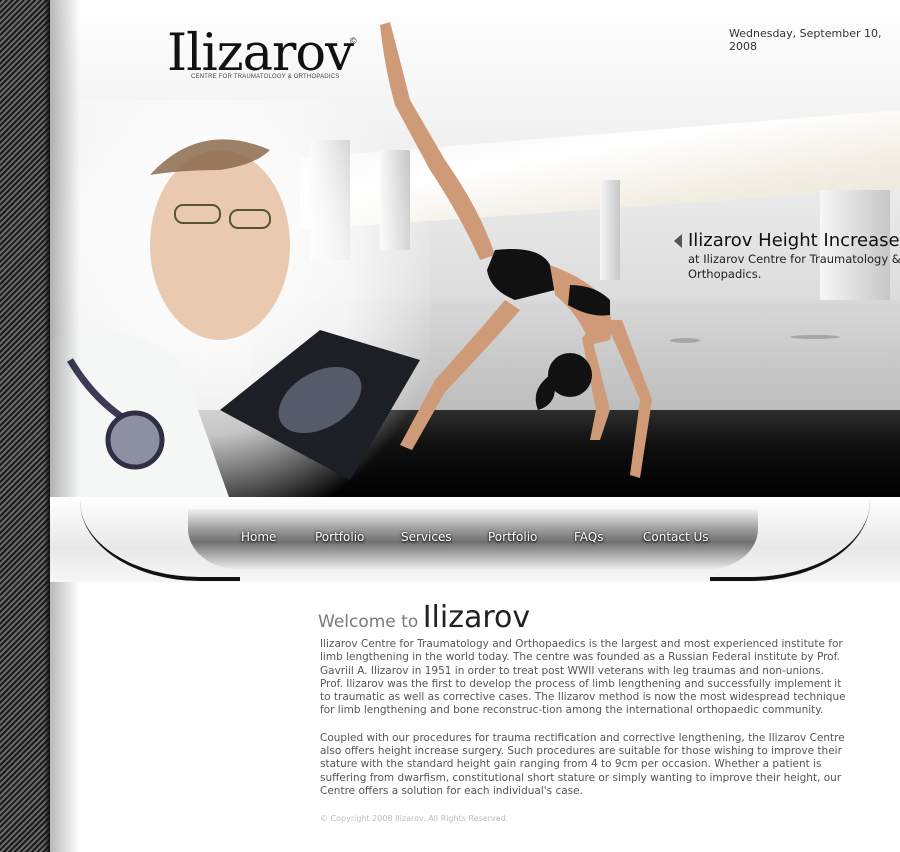 Image resolution: width=900 pixels, height=852 pixels. What do you see at coordinates (320, 405) in the screenshot?
I see `xray-film` at bounding box center [320, 405].